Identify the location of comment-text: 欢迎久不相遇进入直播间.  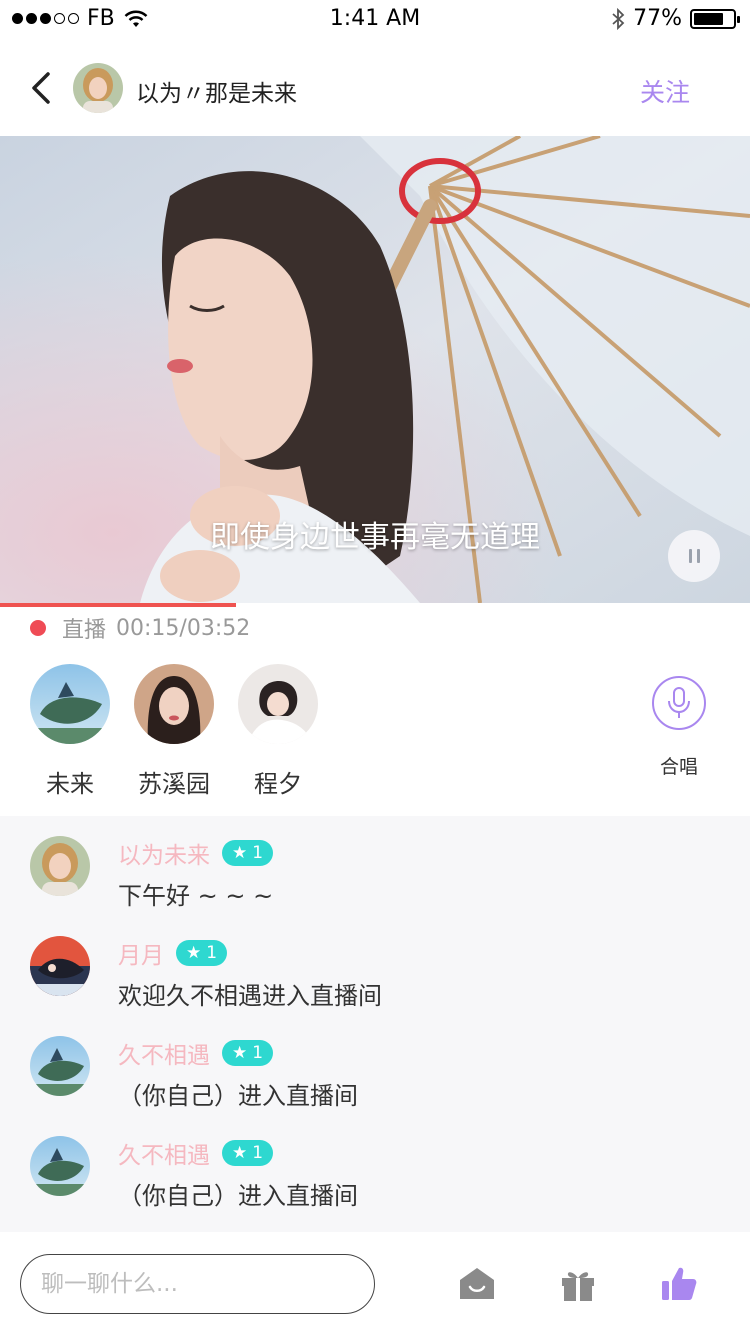
(250, 996).